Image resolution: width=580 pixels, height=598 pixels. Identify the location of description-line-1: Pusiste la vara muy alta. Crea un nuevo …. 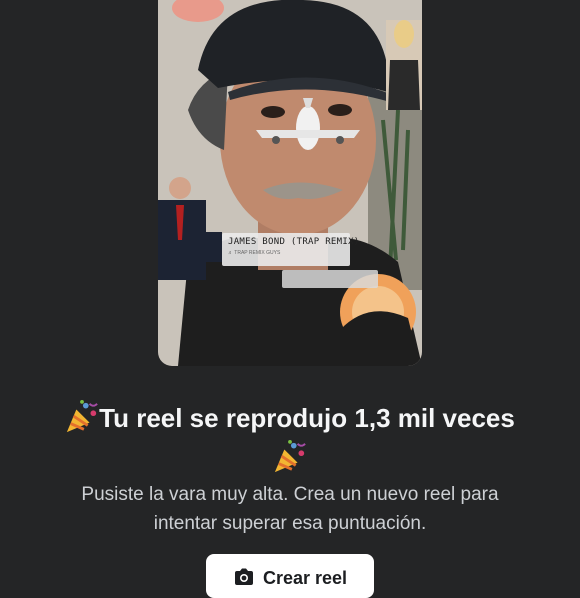
(290, 494).